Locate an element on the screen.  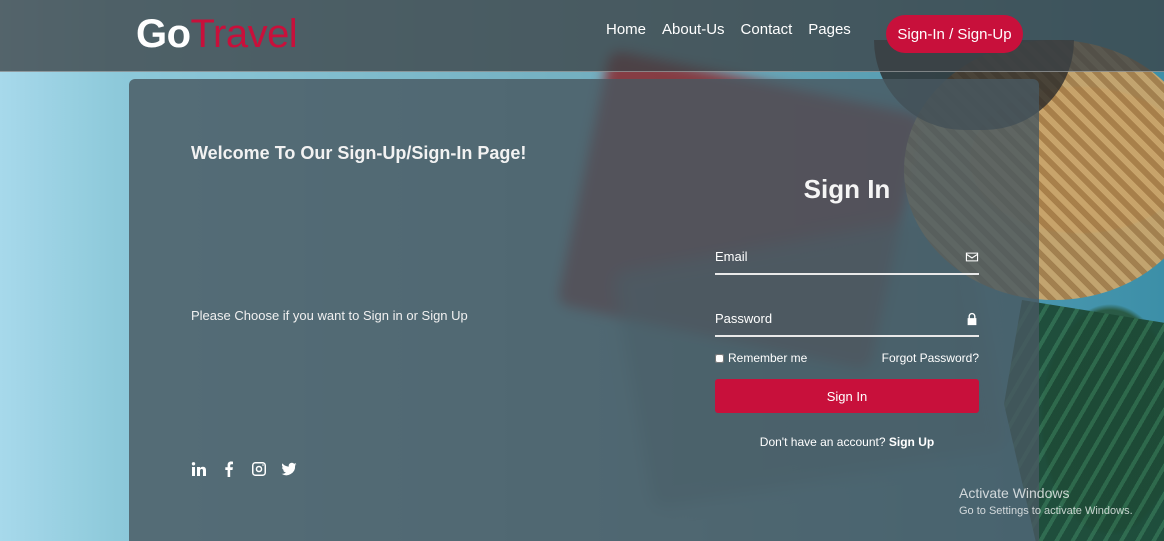
social-links is located at coordinates (244, 469).